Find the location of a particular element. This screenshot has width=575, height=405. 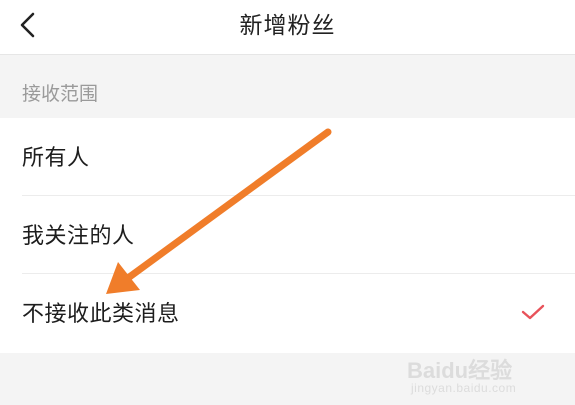

section-label: 接收范围 is located at coordinates (60, 94).